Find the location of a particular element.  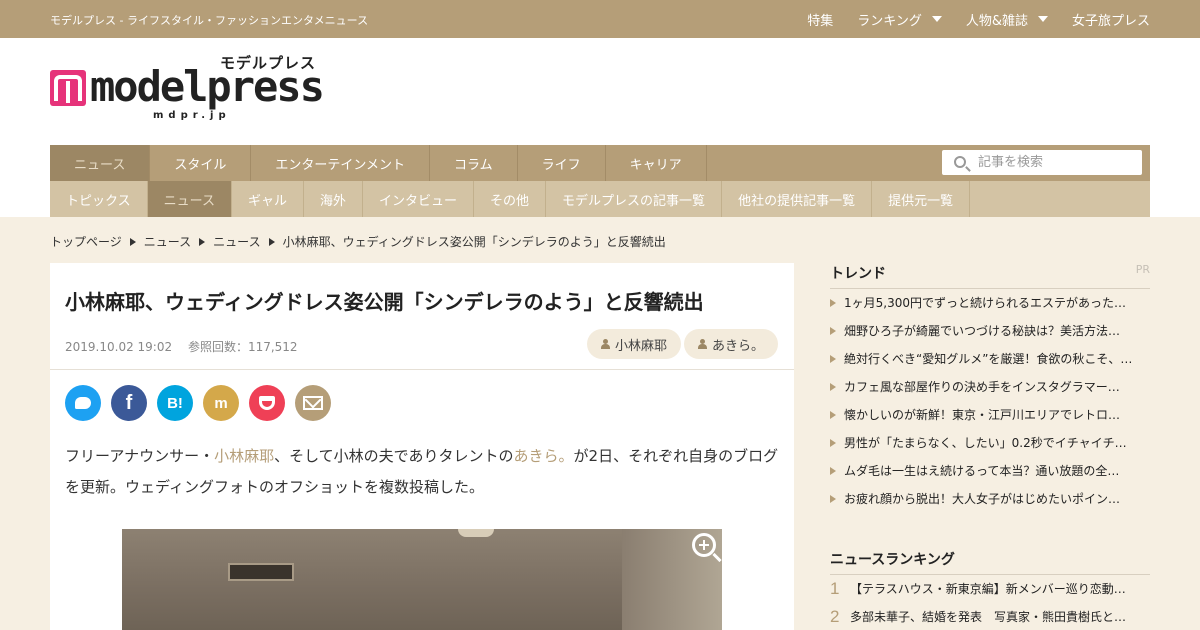

sub-nav-other: その他 is located at coordinates (510, 199).